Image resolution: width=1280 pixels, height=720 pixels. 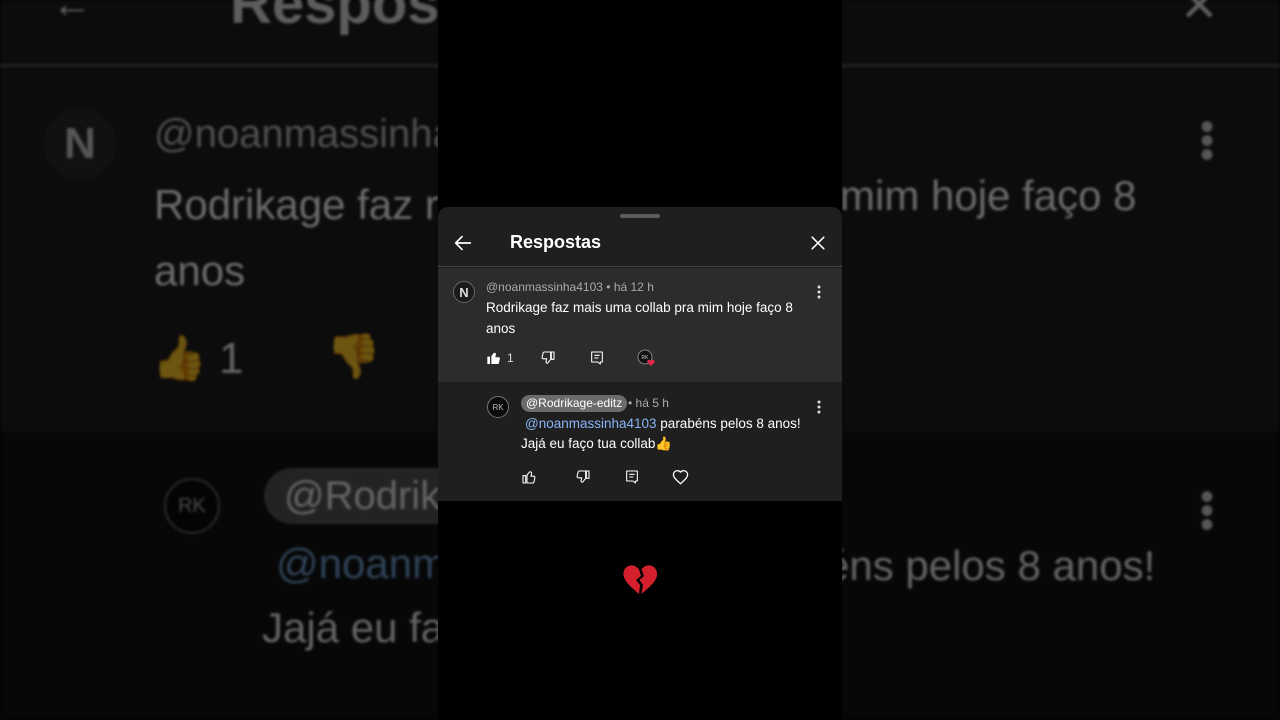 I want to click on comment-author: @noanmassinha4103, so click(x=544, y=287).